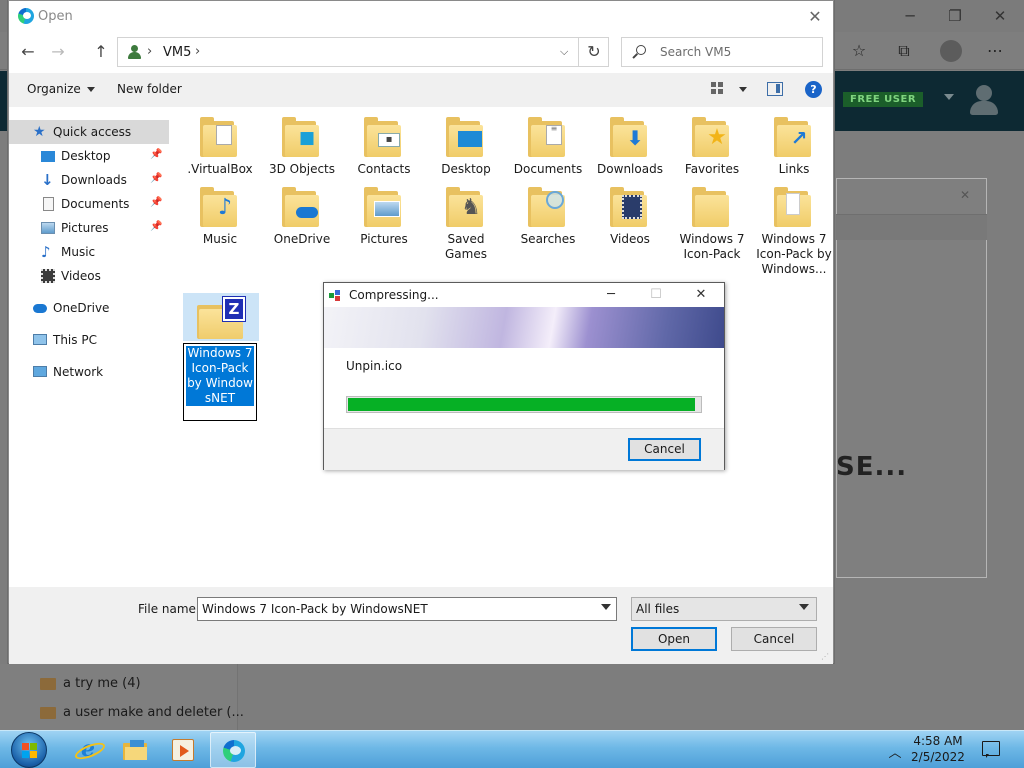 The height and width of the screenshot is (768, 1024). I want to click on file-name-field: Windows 7 Icon-Pack by WindowsNET, so click(407, 609).